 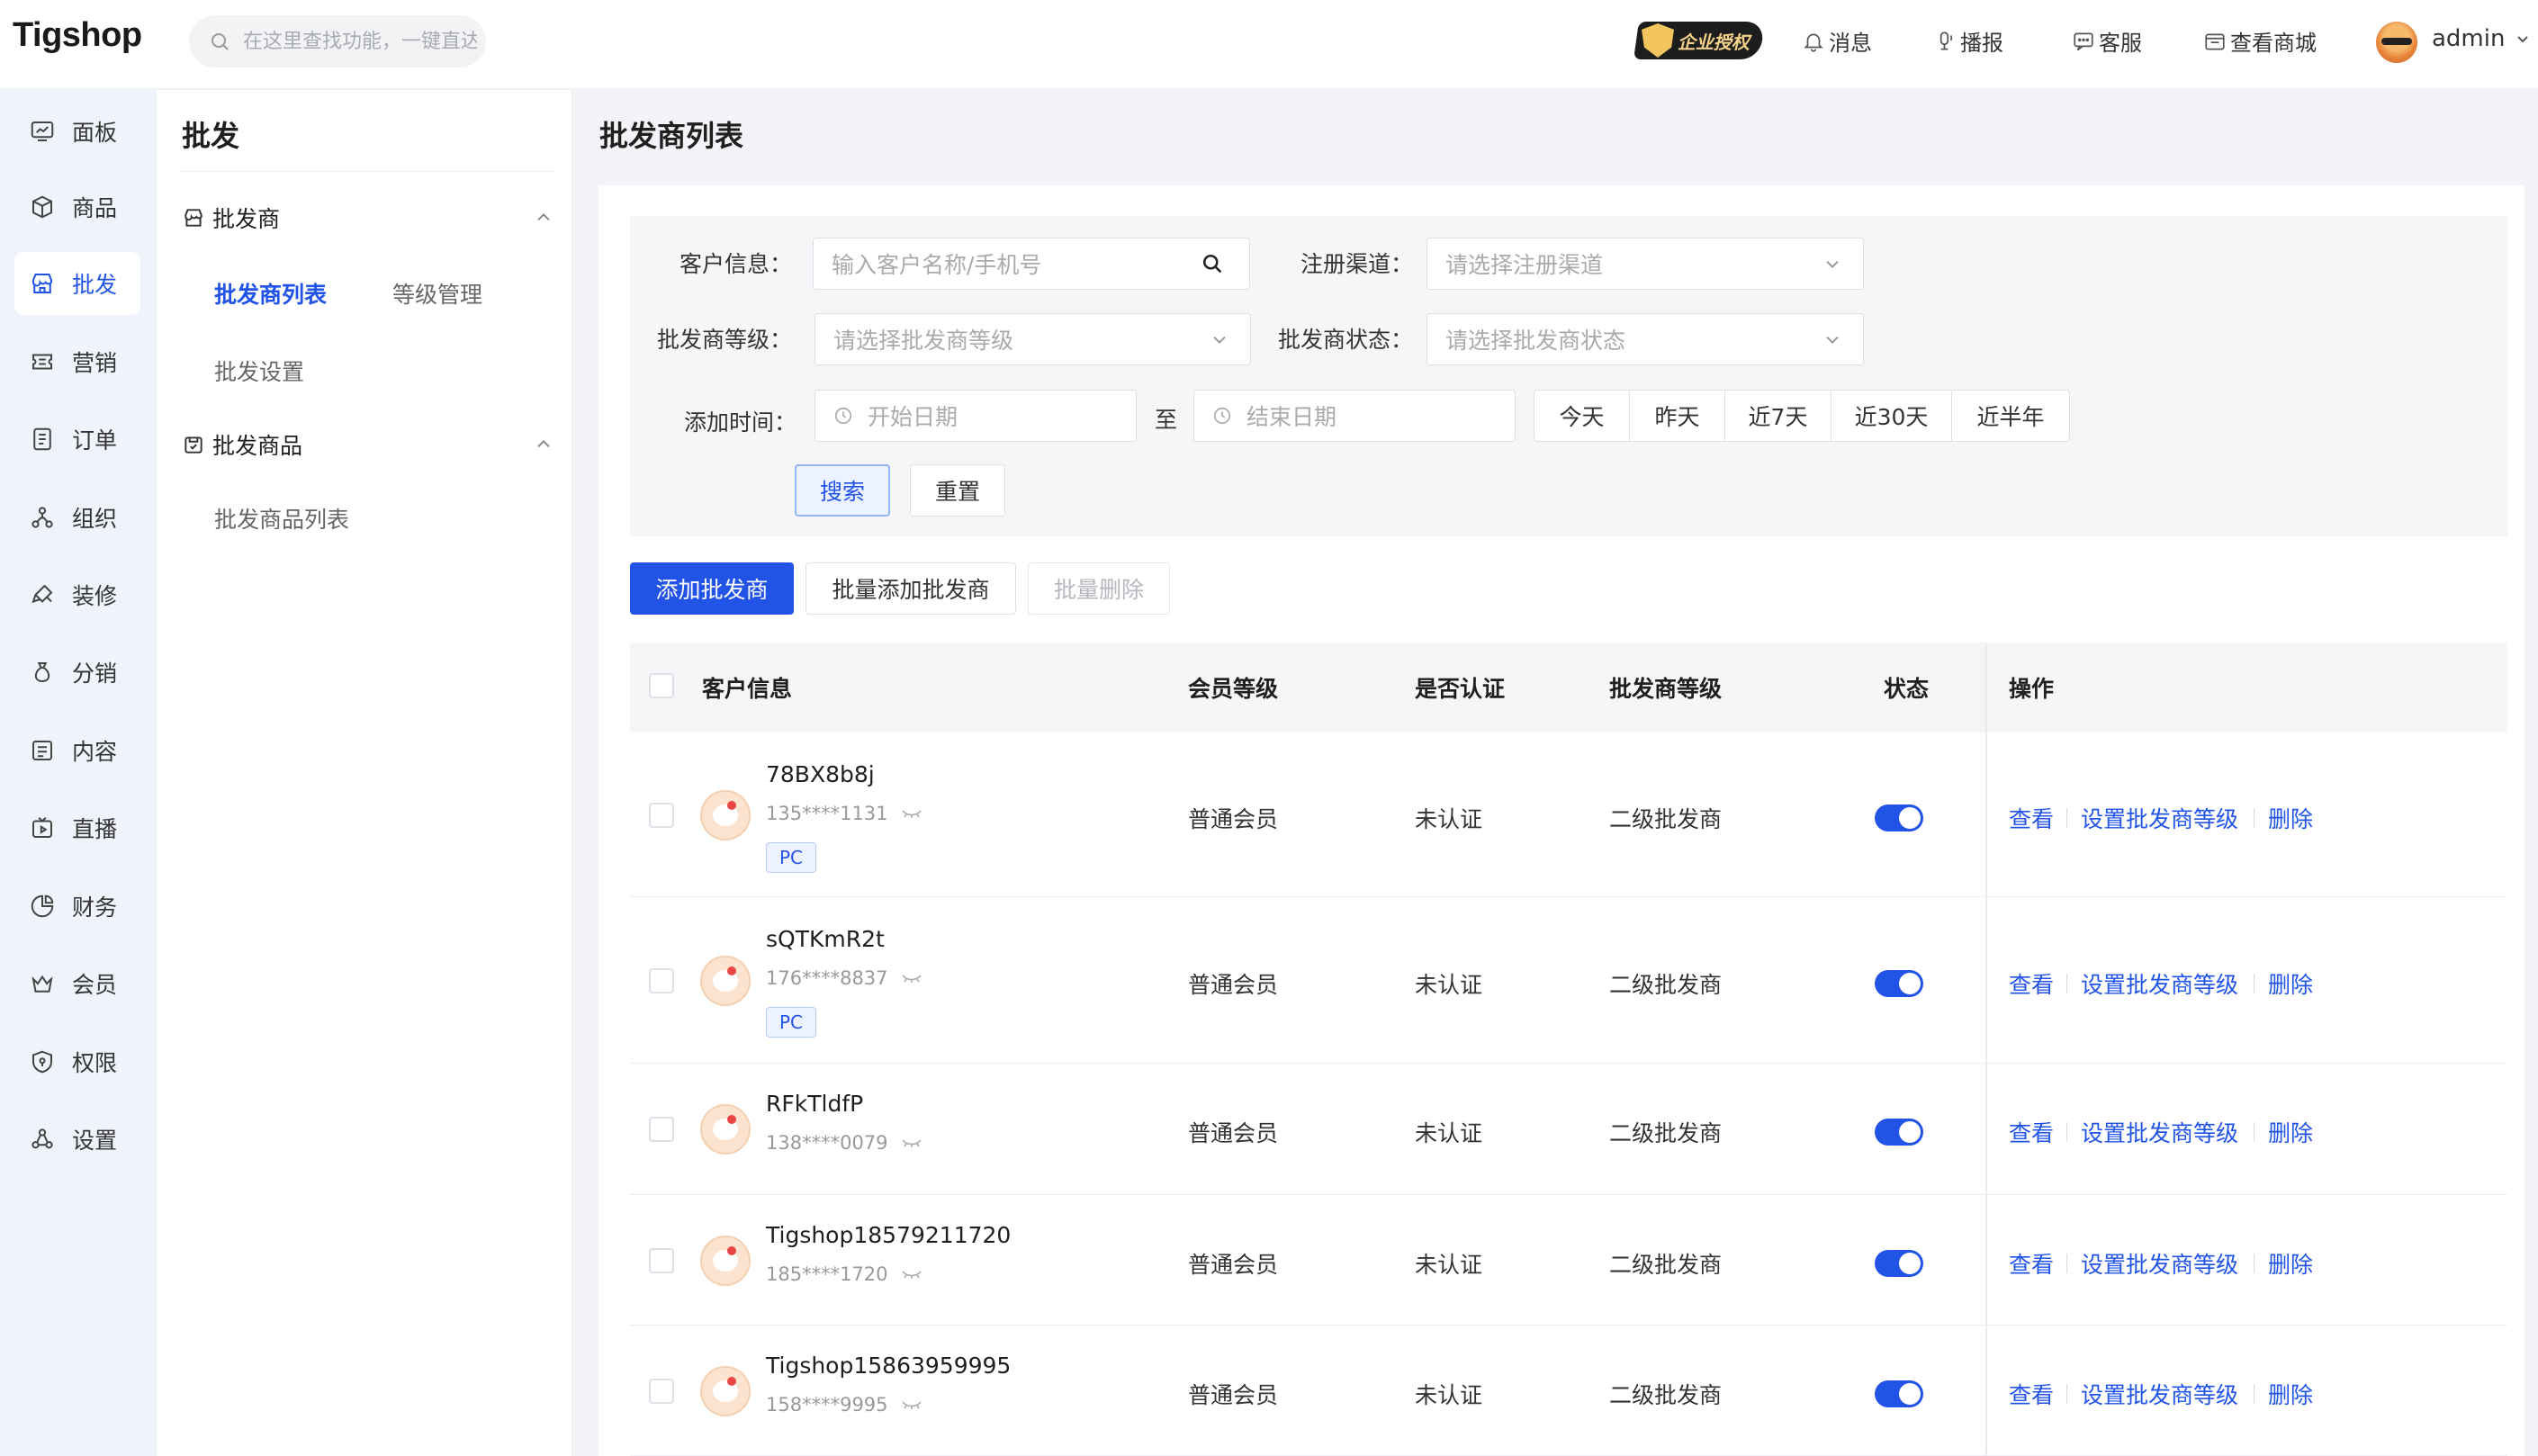 I want to click on nav-distribution: 分销, so click(x=77, y=672).